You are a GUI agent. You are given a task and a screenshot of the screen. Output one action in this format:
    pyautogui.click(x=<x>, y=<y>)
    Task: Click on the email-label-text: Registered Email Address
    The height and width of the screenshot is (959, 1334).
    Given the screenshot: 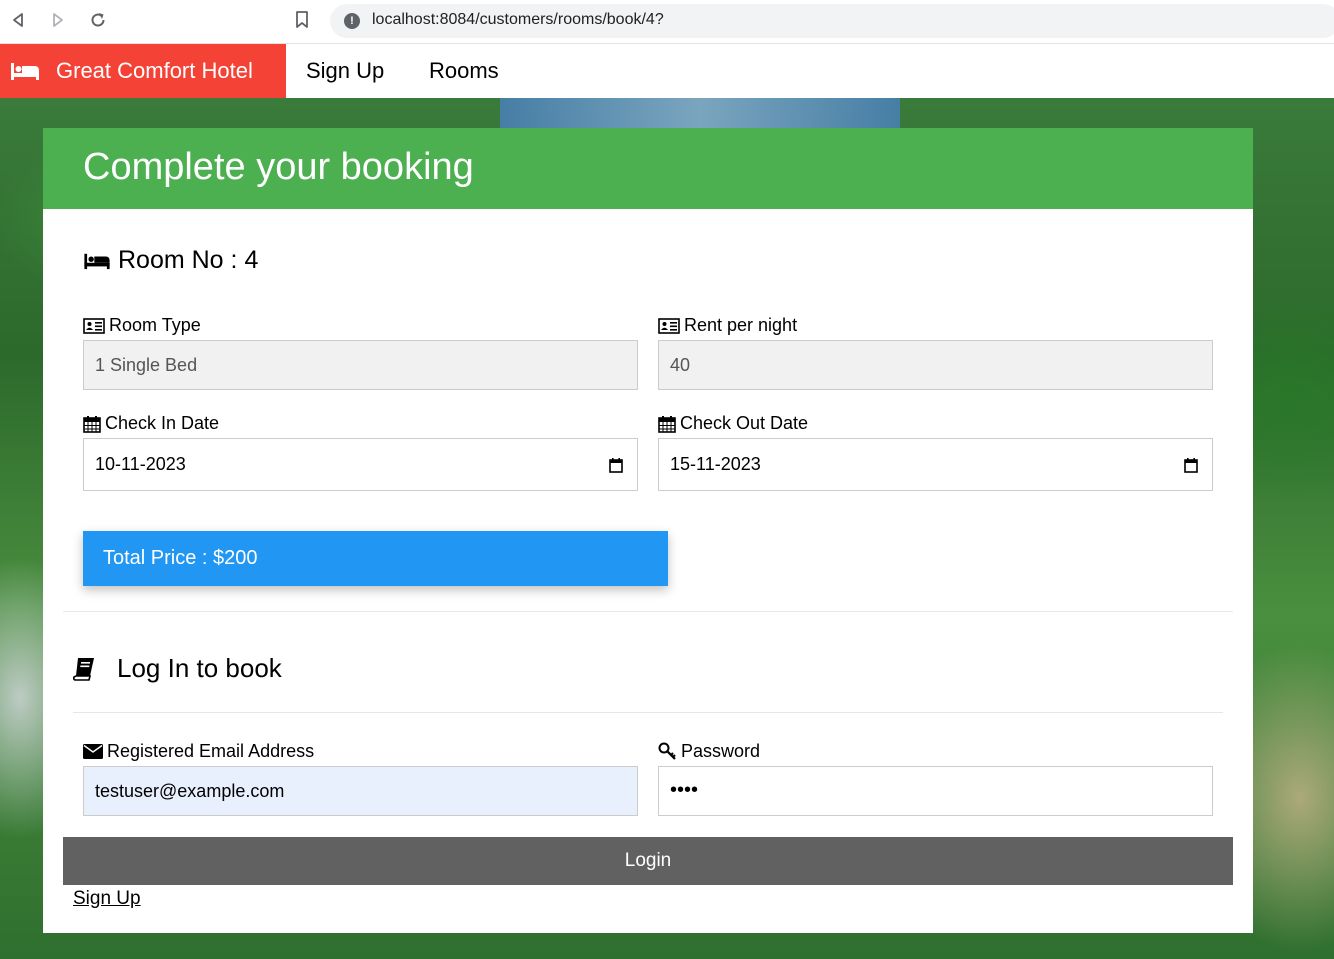 What is the action you would take?
    pyautogui.click(x=211, y=751)
    